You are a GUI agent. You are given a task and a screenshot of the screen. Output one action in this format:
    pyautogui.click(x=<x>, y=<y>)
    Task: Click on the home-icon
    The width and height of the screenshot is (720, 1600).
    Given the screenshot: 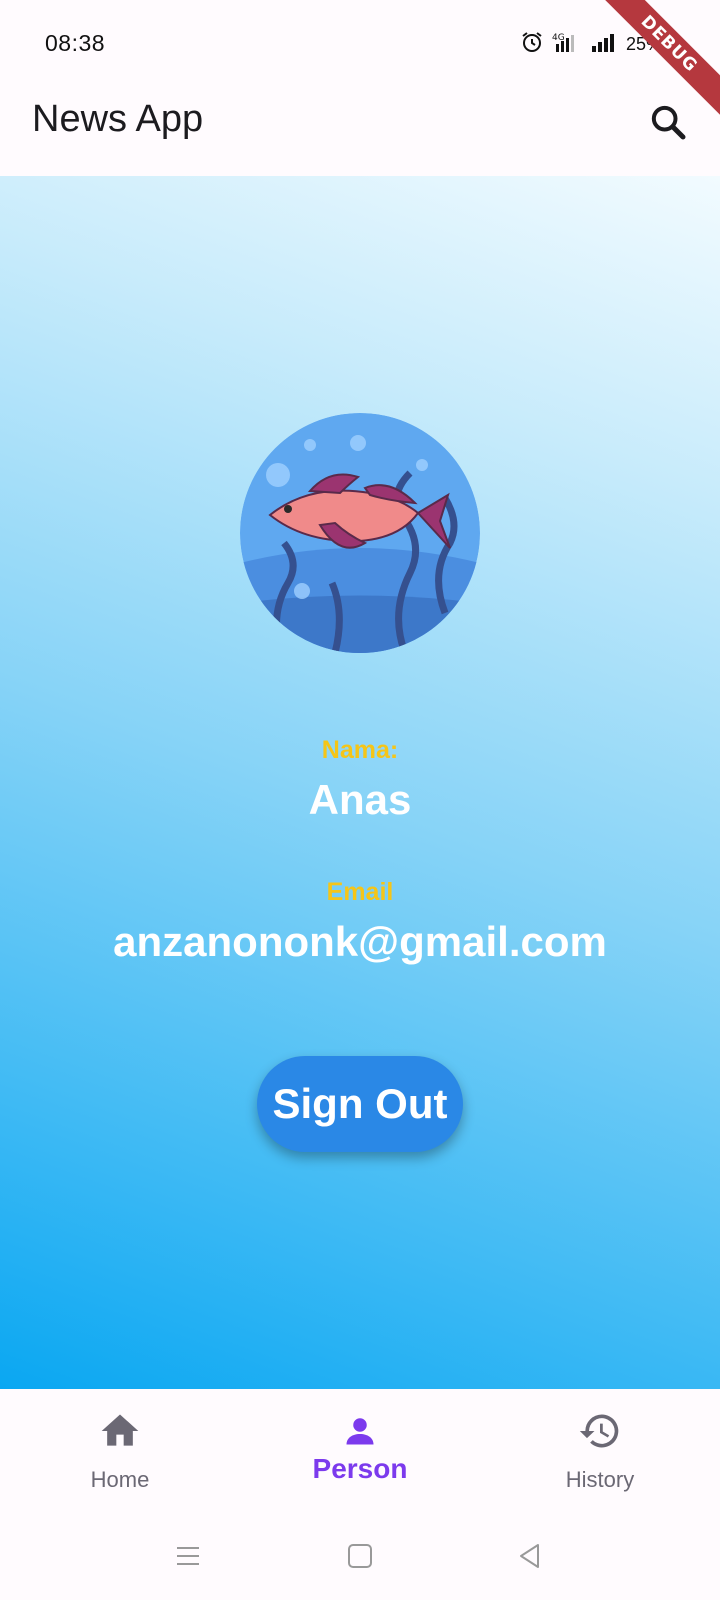 What is the action you would take?
    pyautogui.click(x=120, y=1430)
    